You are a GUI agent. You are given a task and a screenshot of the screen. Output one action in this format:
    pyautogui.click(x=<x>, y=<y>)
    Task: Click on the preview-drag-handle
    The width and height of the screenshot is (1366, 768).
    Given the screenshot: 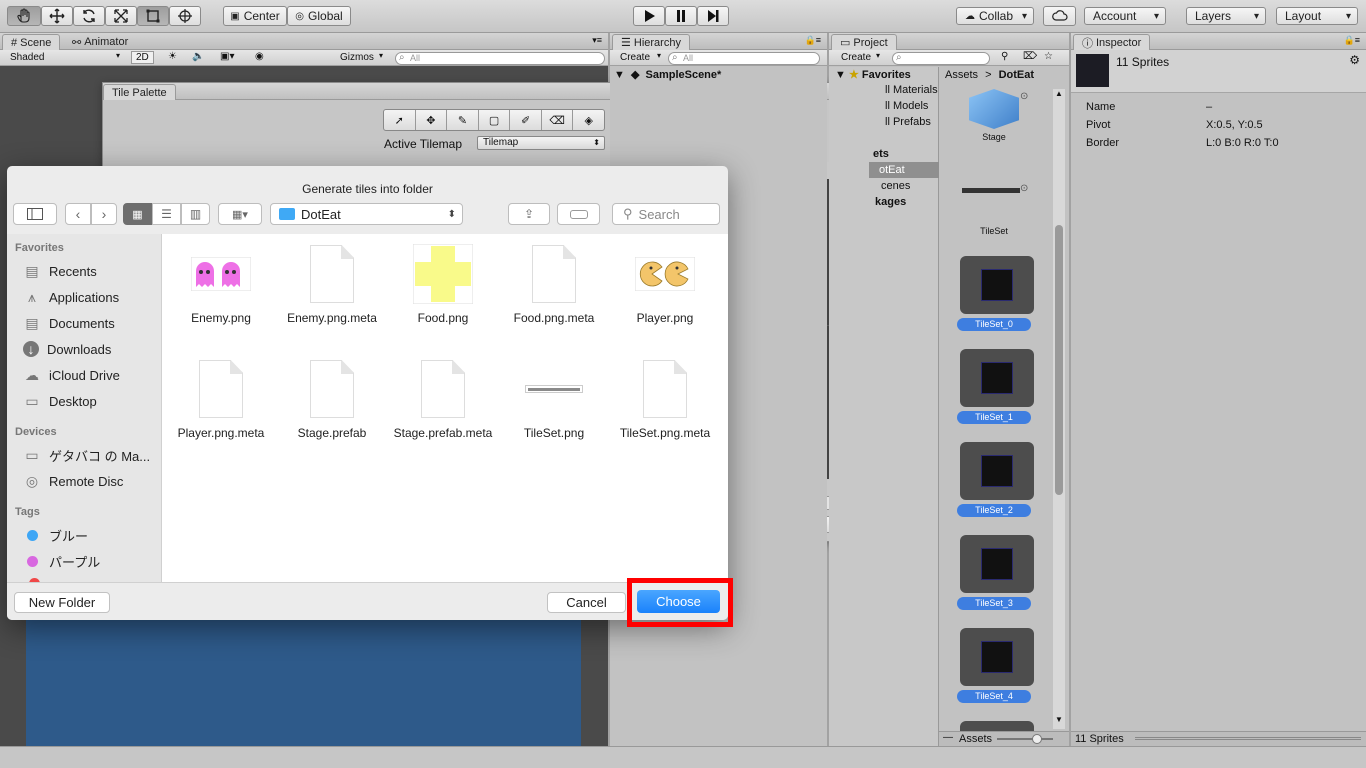 What is the action you would take?
    pyautogui.click(x=1248, y=738)
    